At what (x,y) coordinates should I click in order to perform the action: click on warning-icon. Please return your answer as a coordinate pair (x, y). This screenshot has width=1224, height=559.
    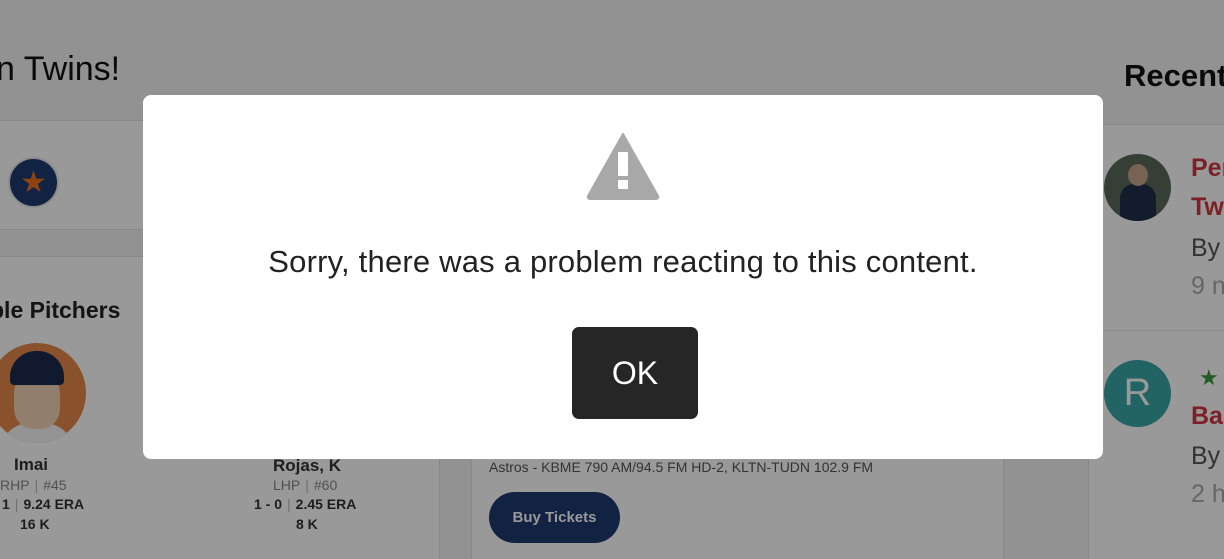
    Looking at the image, I should click on (623, 166).